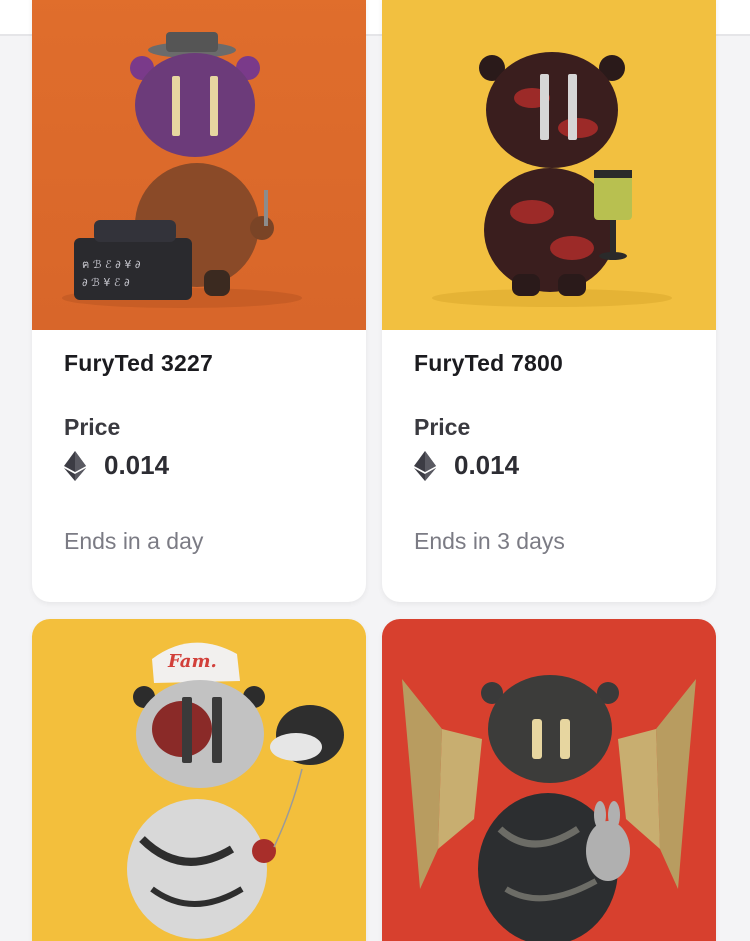  What do you see at coordinates (111, 264) in the screenshot?
I see `svg-text: ฅ ℬ ℰ ∂ ¥ ∂` at bounding box center [111, 264].